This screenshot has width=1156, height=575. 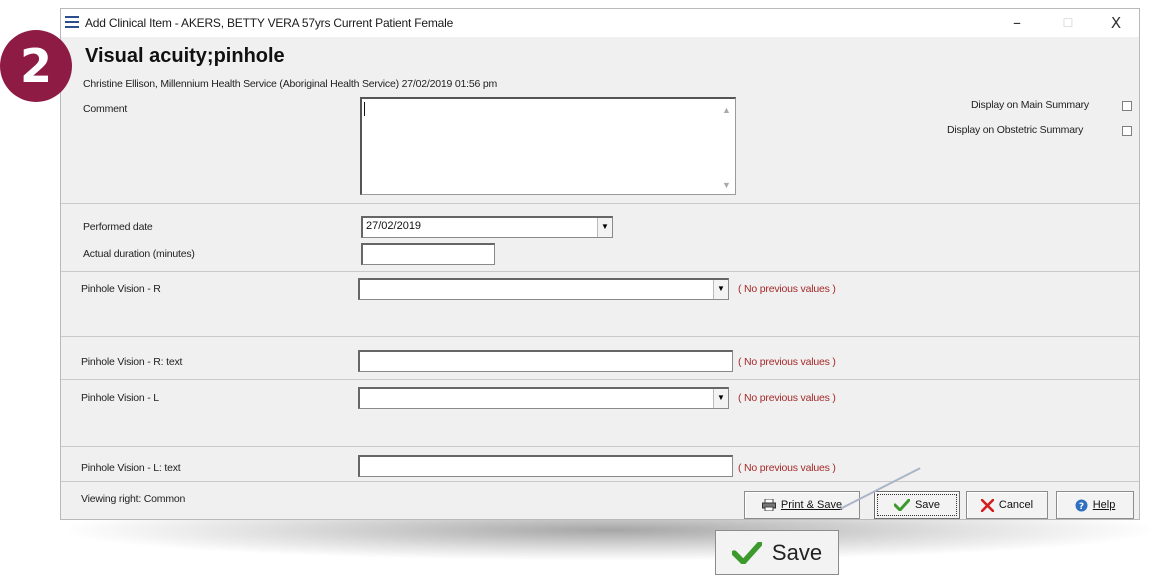 What do you see at coordinates (1127, 131) in the screenshot?
I see `obstetric-summary-checkbox` at bounding box center [1127, 131].